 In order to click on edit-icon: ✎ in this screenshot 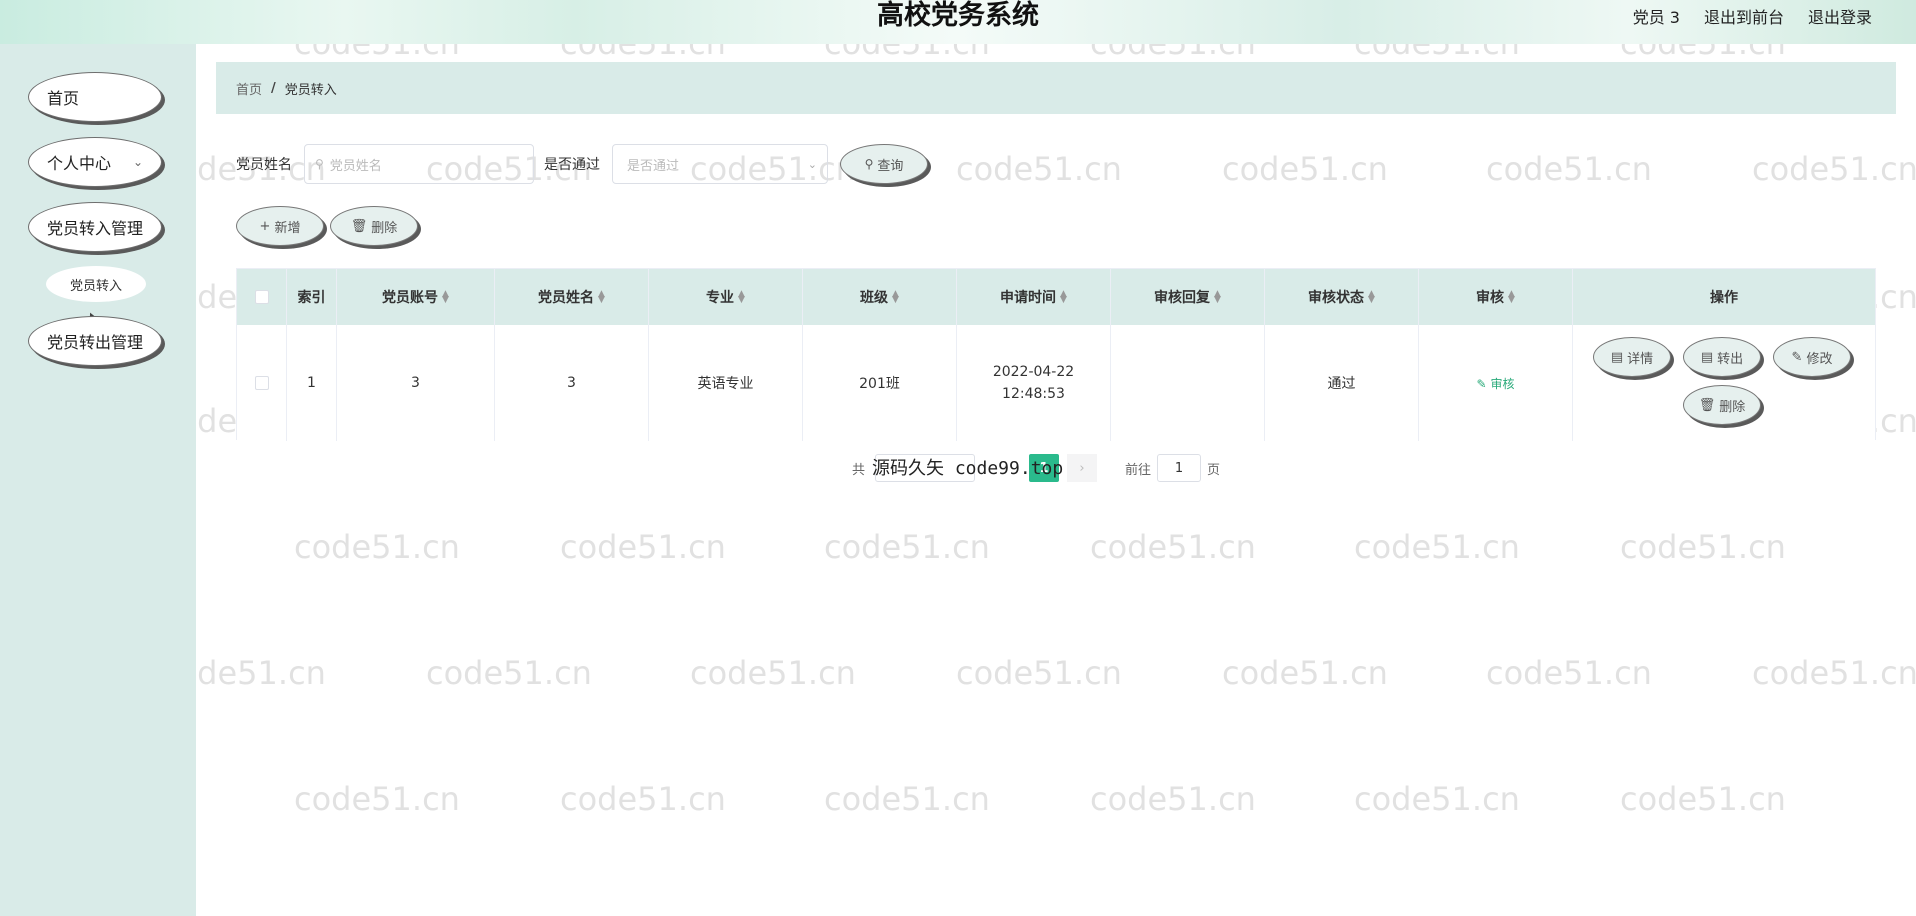, I will do `click(1797, 357)`.